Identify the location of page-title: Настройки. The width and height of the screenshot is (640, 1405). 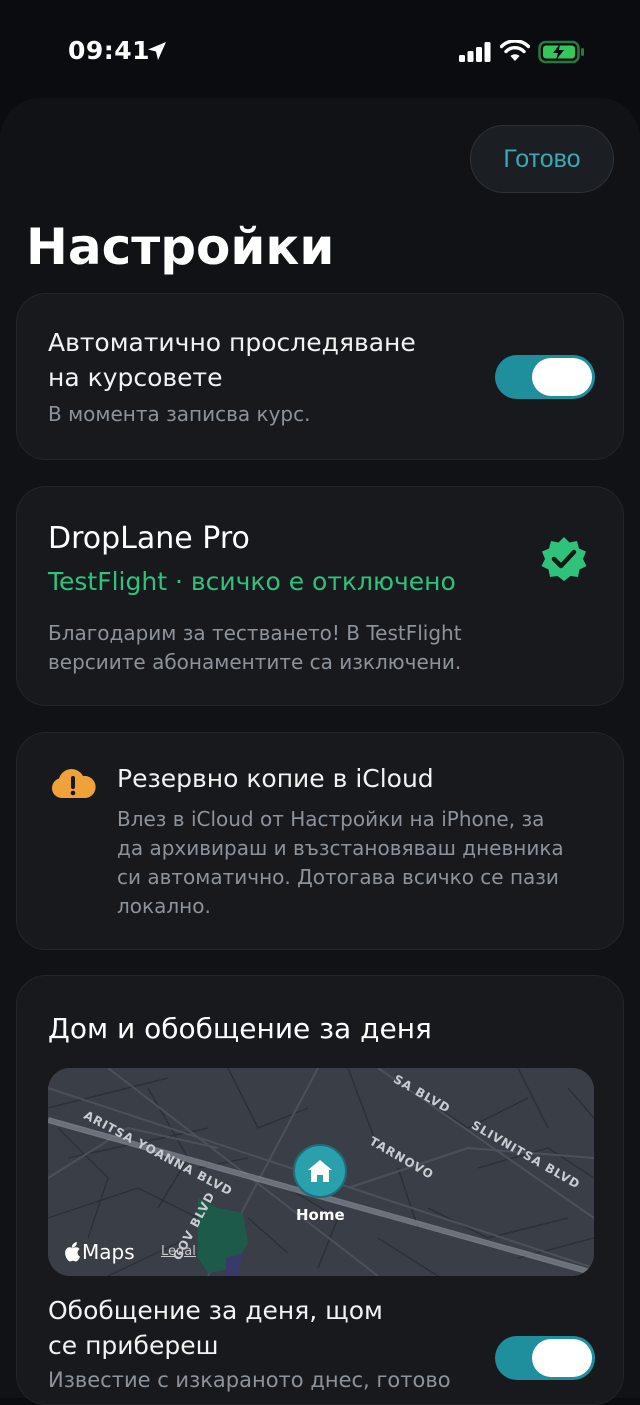
(180, 247).